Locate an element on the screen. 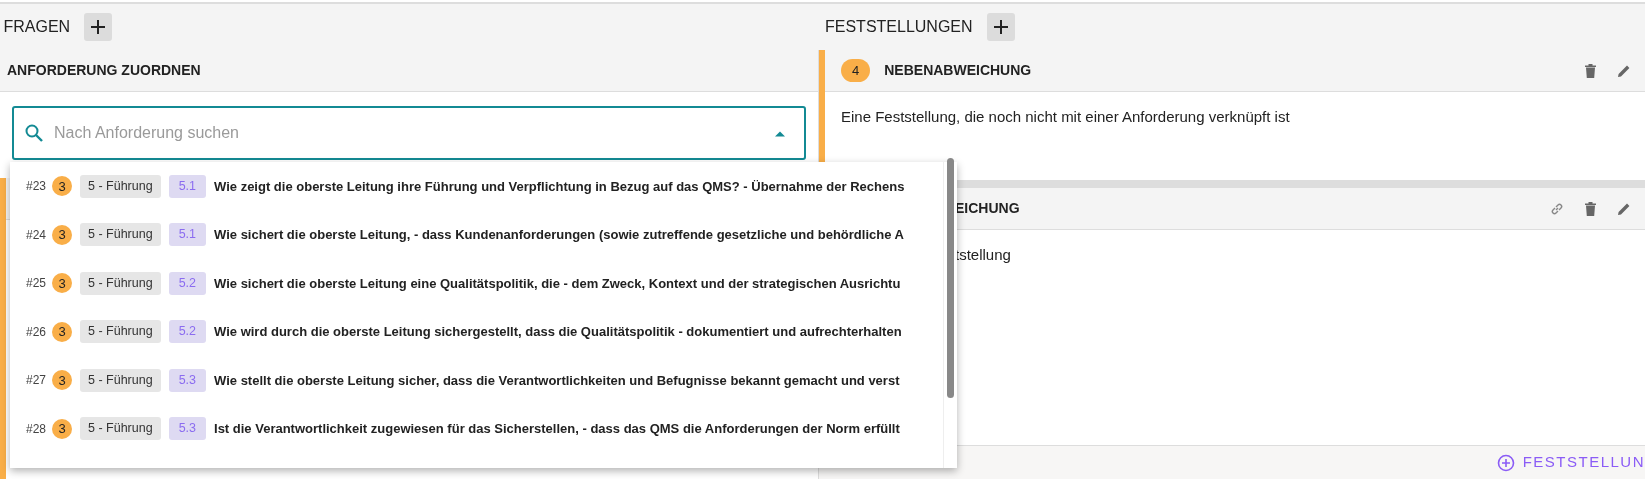 The width and height of the screenshot is (1645, 479). section-title: FRAGEN is located at coordinates (37, 27).